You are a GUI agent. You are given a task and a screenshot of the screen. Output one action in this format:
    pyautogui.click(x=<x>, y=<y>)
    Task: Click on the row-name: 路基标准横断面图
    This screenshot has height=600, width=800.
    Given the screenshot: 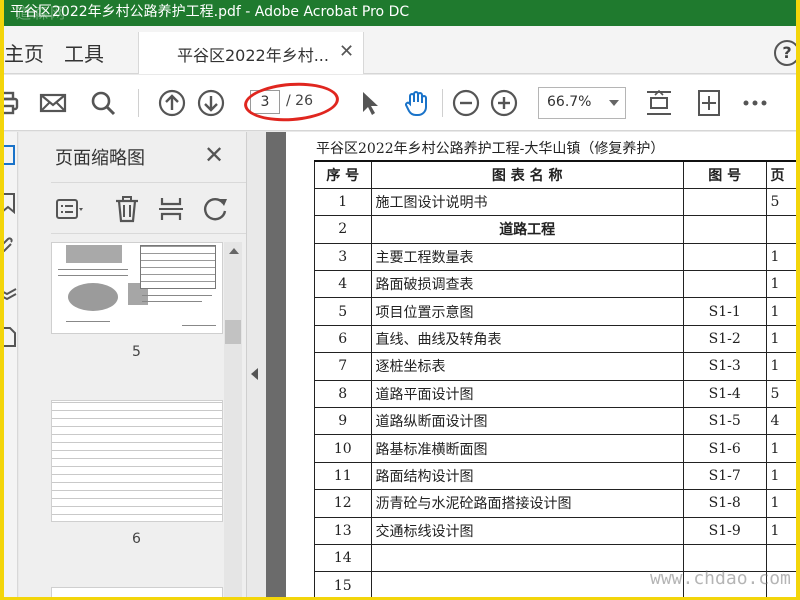 What is the action you would take?
    pyautogui.click(x=527, y=448)
    